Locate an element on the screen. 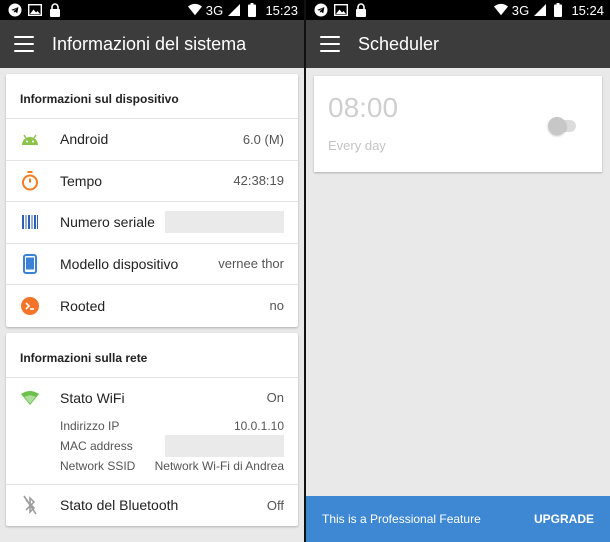  mac-row: MAC address is located at coordinates (152, 445).